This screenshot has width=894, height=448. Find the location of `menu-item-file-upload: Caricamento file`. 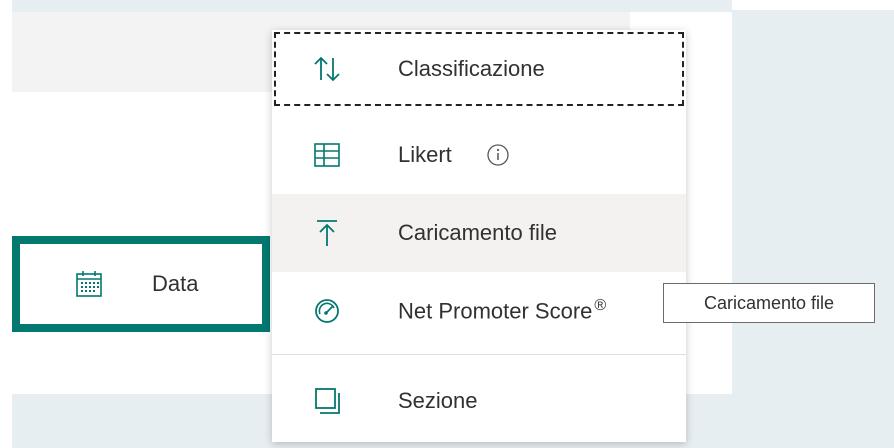

menu-item-file-upload: Caricamento file is located at coordinates (479, 233).